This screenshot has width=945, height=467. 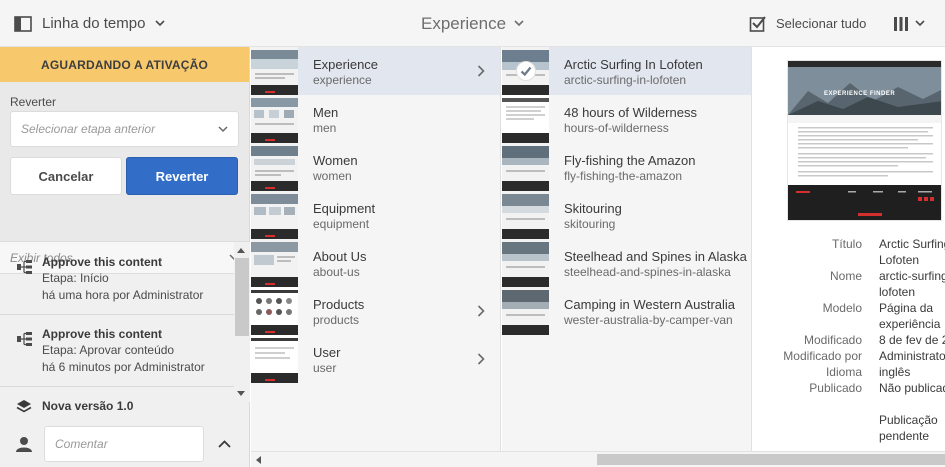 What do you see at coordinates (375, 167) in the screenshot?
I see `column-item-women: Women women` at bounding box center [375, 167].